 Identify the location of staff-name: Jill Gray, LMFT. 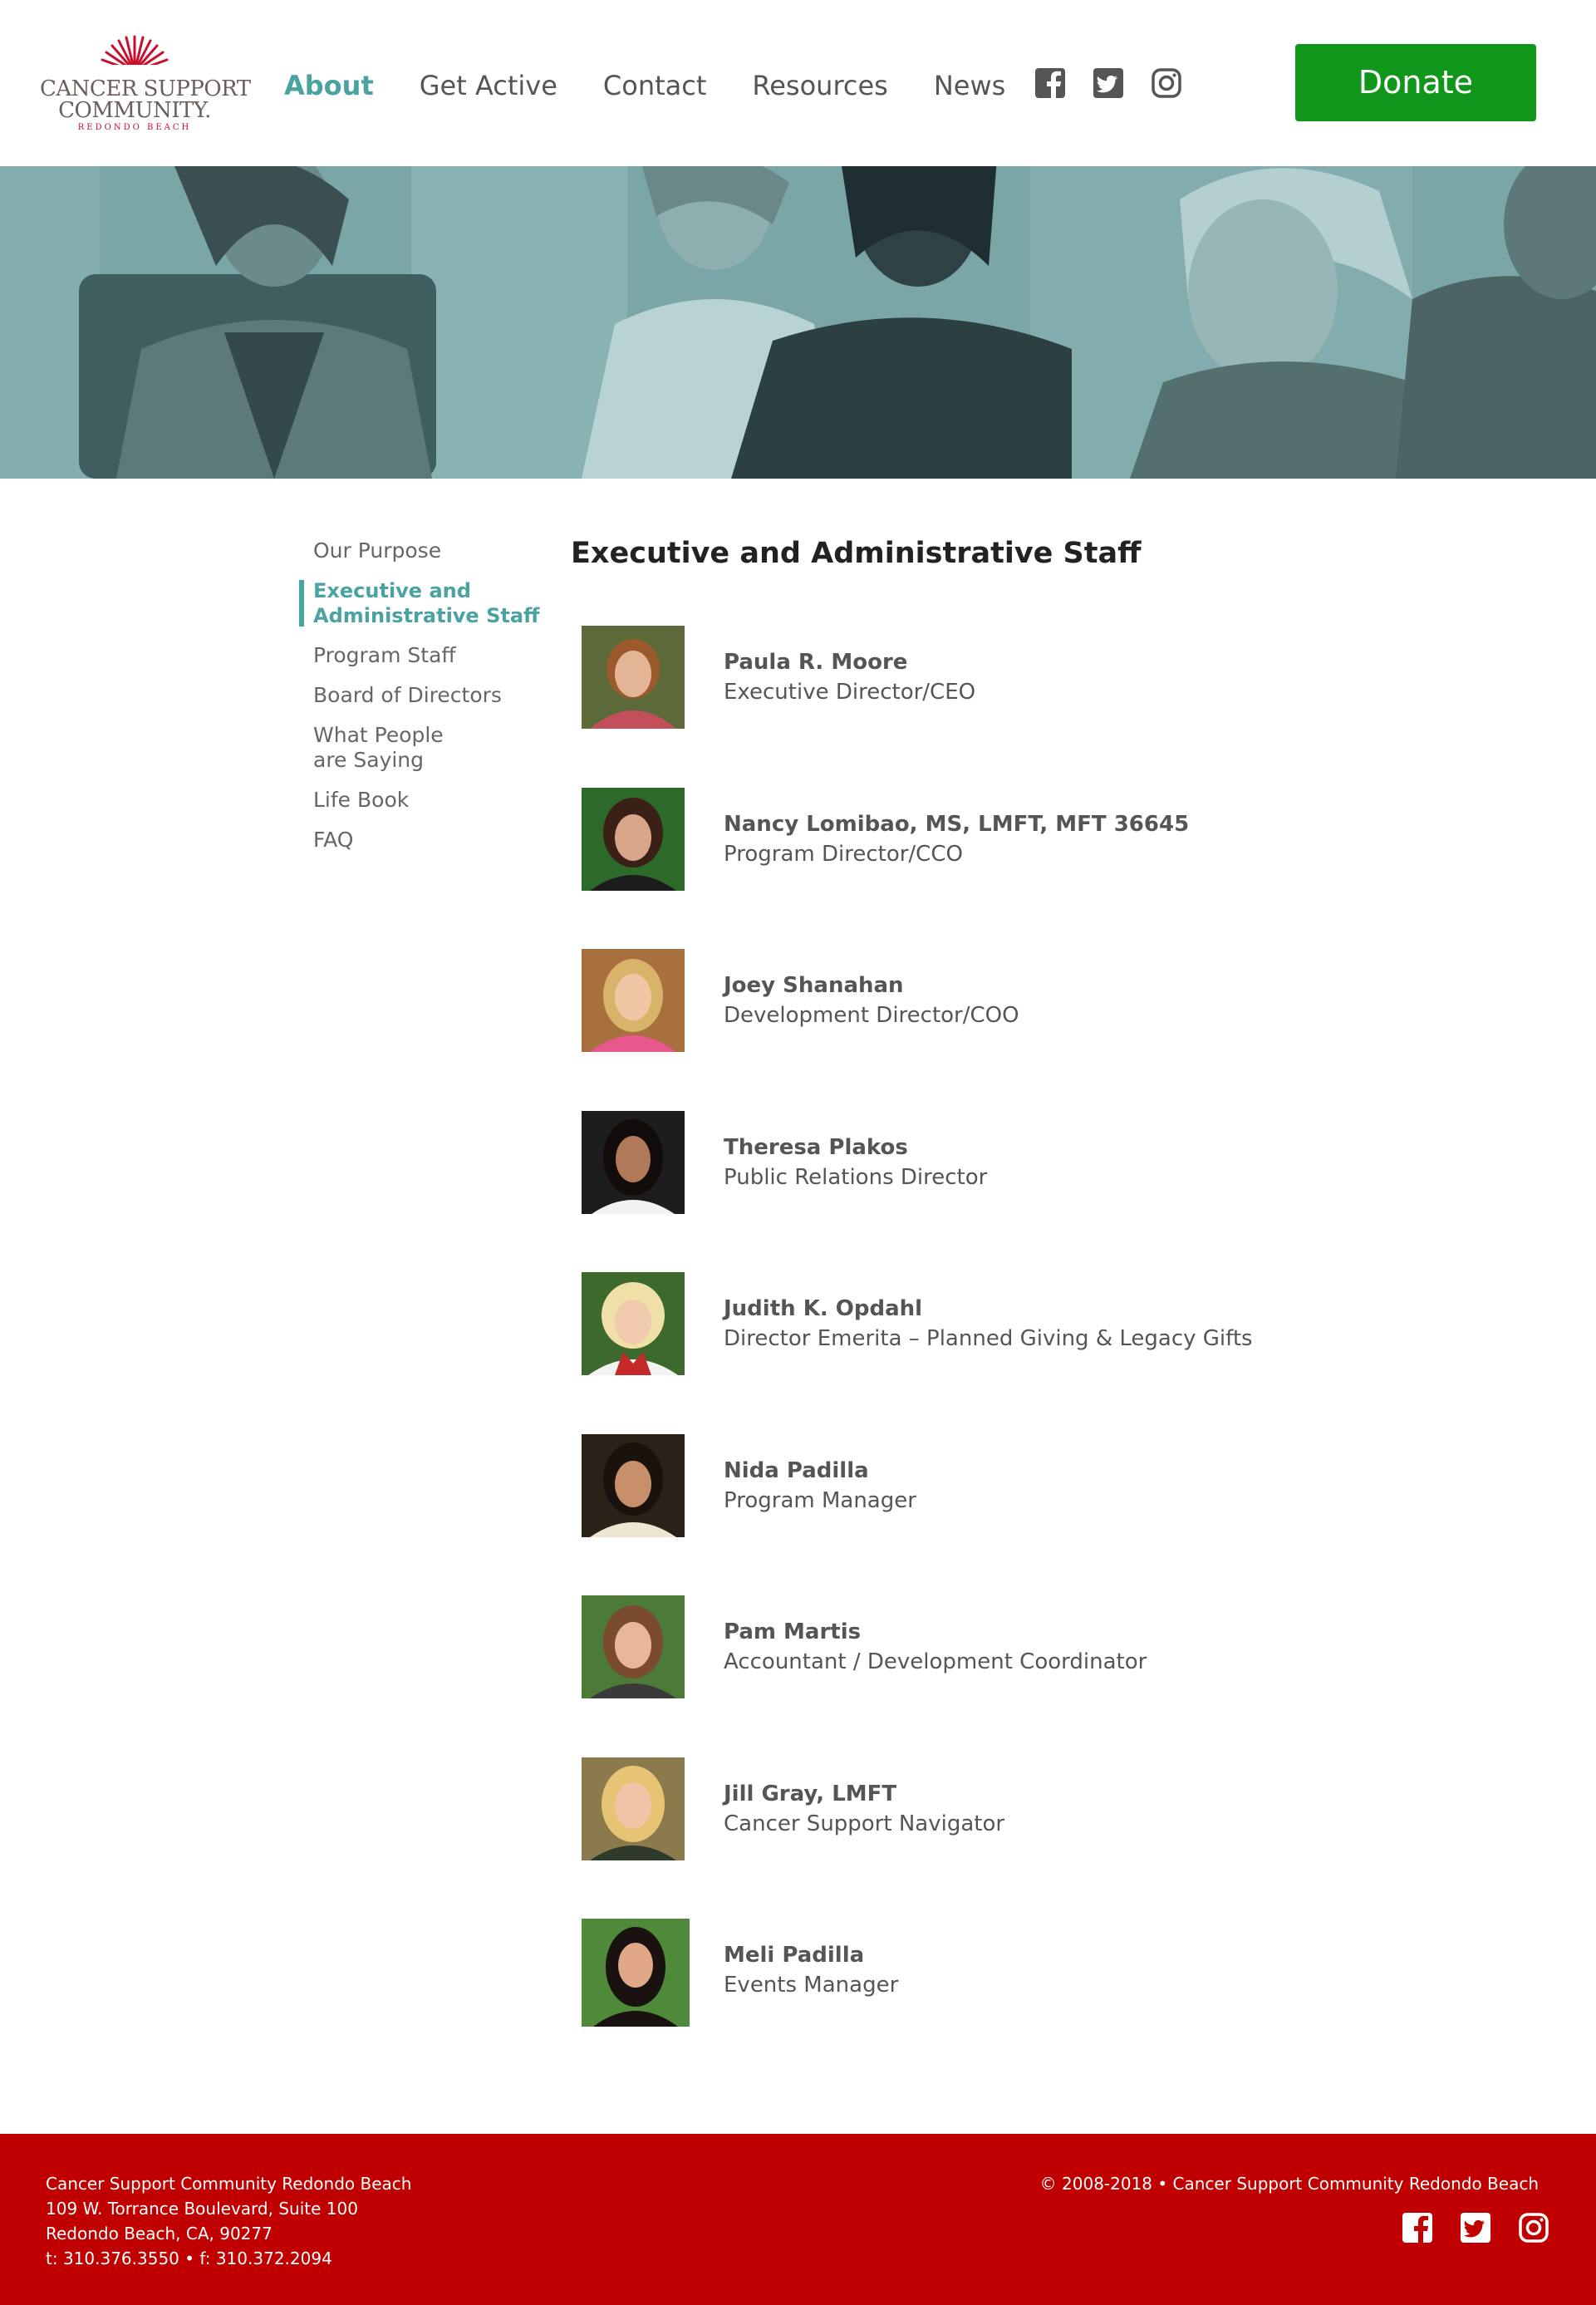
(810, 1793).